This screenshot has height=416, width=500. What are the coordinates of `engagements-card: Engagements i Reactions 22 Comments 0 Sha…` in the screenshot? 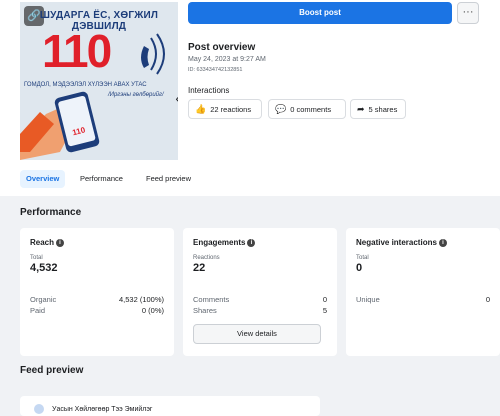 It's located at (260, 292).